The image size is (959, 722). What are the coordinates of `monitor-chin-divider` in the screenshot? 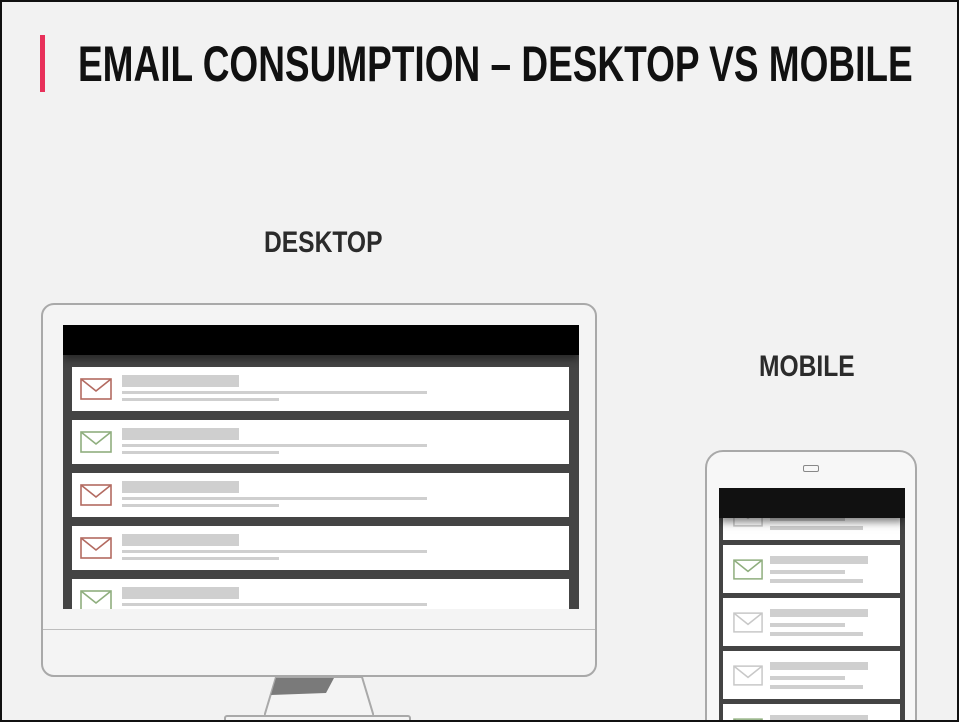 It's located at (319, 629).